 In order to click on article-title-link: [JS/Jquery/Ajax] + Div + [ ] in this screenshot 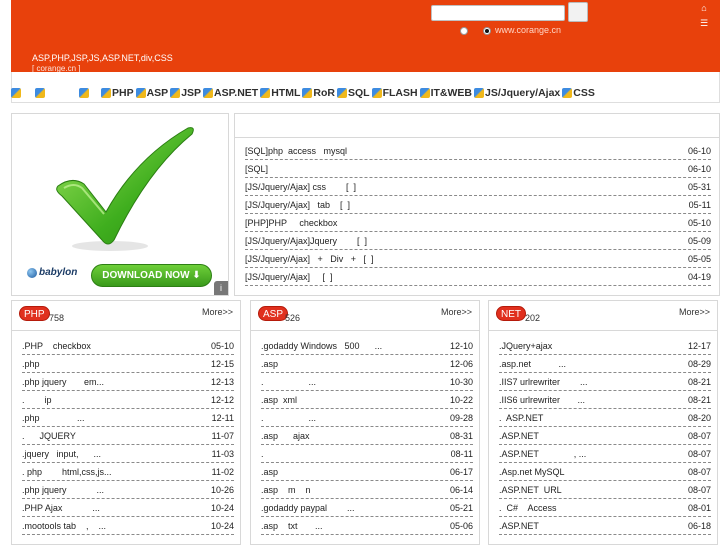, I will do `click(309, 259)`.